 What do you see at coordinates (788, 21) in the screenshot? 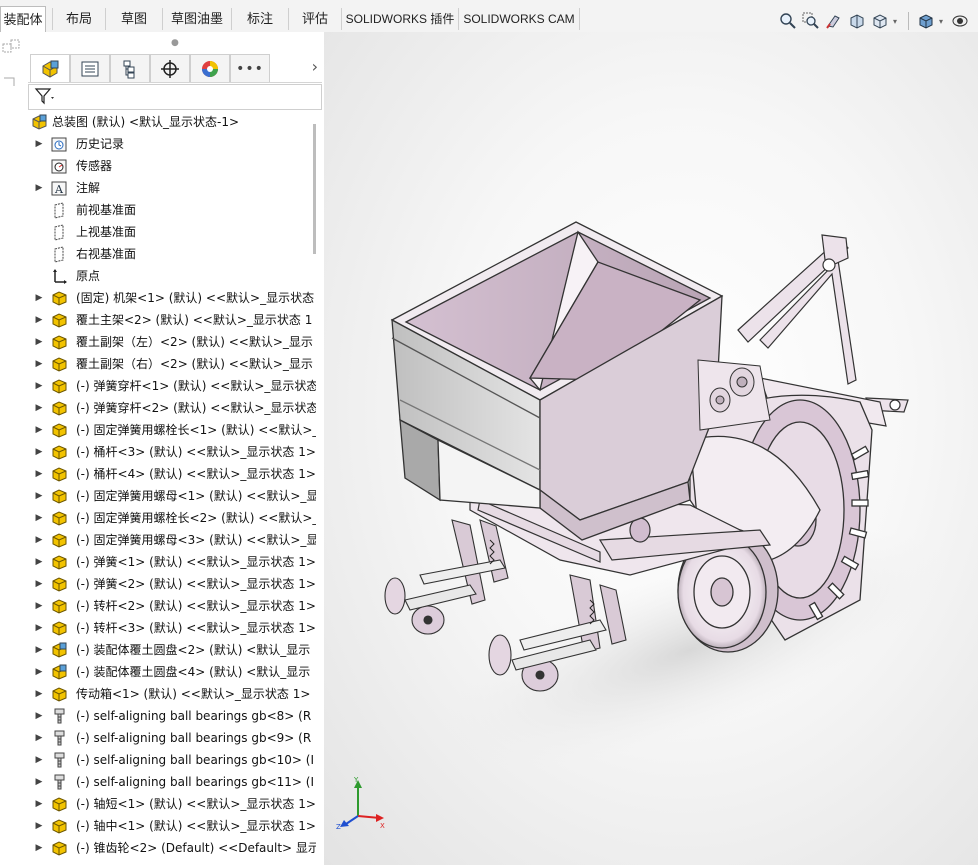
I see `zoom-to-fit-icon` at bounding box center [788, 21].